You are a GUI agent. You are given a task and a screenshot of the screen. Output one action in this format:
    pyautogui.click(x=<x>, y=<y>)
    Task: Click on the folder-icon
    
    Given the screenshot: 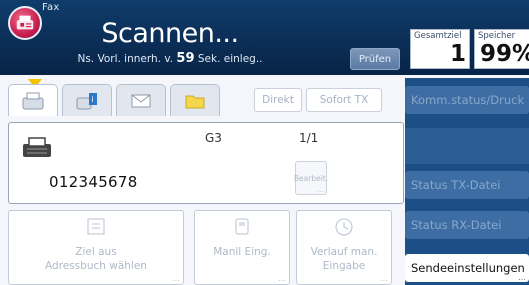 What is the action you would take?
    pyautogui.click(x=195, y=101)
    